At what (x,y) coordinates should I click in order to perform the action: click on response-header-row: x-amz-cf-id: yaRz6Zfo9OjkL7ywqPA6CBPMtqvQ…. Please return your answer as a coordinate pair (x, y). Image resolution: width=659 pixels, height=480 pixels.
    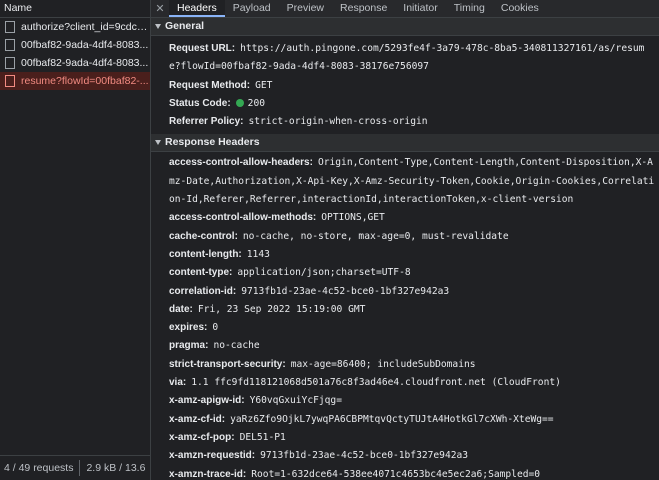
    Looking at the image, I should click on (412, 420).